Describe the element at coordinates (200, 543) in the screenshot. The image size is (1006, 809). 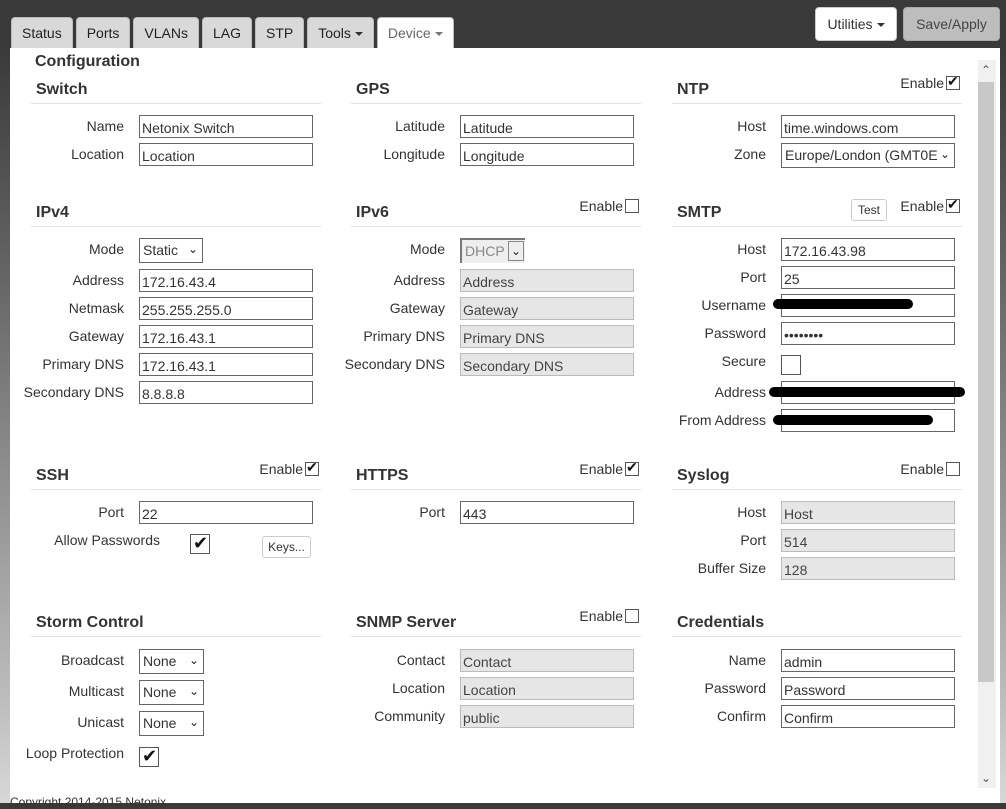
I see `ssh-allow-passwords-checkbox` at that location.